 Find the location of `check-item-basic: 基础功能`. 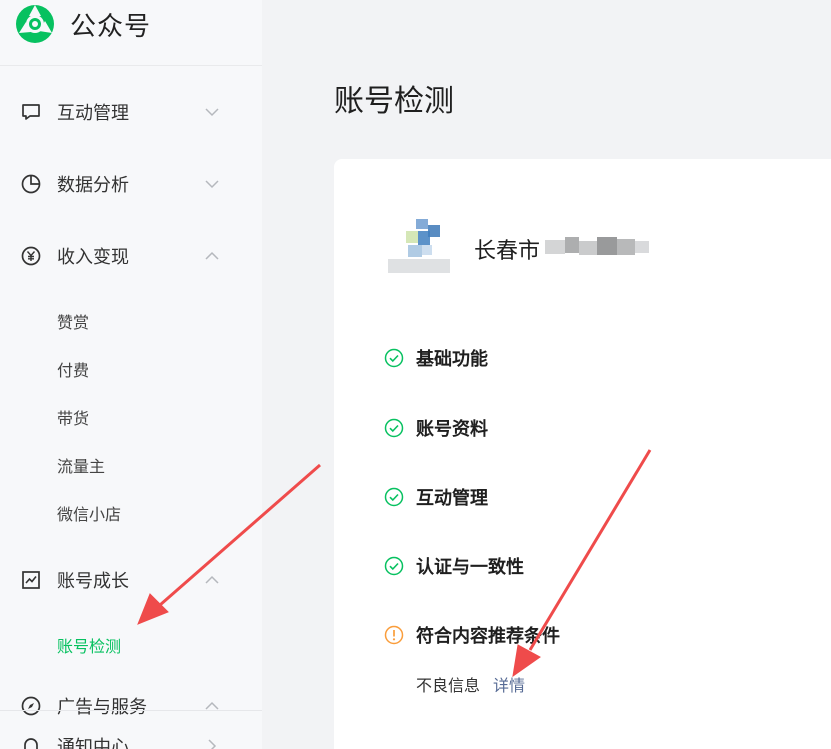

check-item-basic: 基础功能 is located at coordinates (436, 358).